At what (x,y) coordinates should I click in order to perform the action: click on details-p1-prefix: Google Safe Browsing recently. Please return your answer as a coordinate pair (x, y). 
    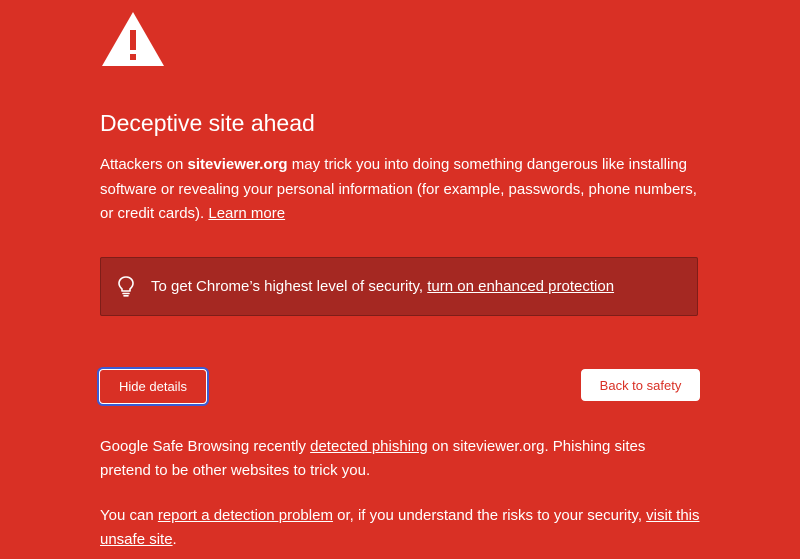
    Looking at the image, I should click on (205, 446).